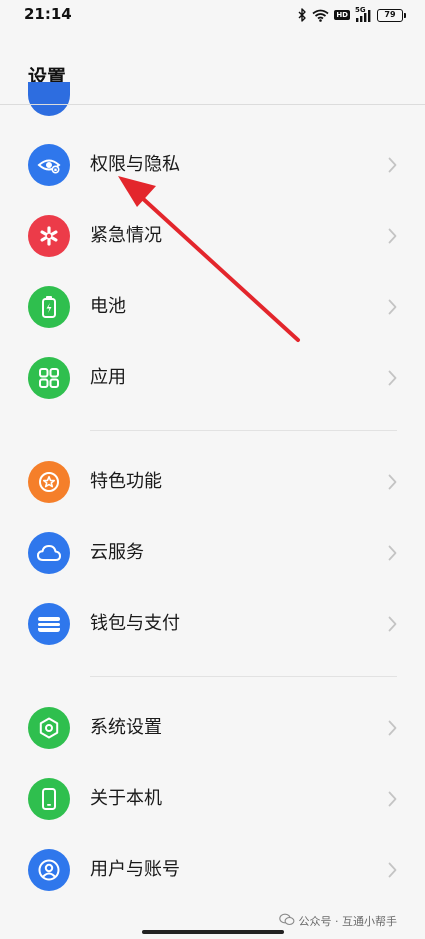  What do you see at coordinates (212, 870) in the screenshot?
I see `settings-item-users-accounts: 用户与账号` at bounding box center [212, 870].